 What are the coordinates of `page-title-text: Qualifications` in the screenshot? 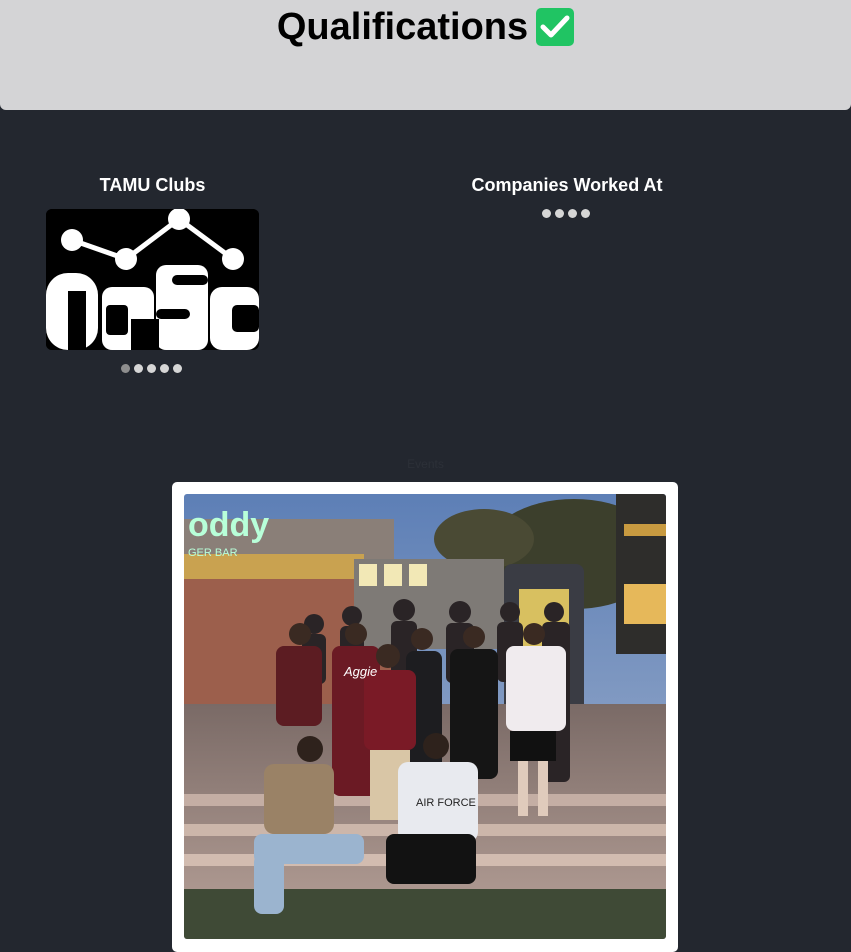 It's located at (402, 27).